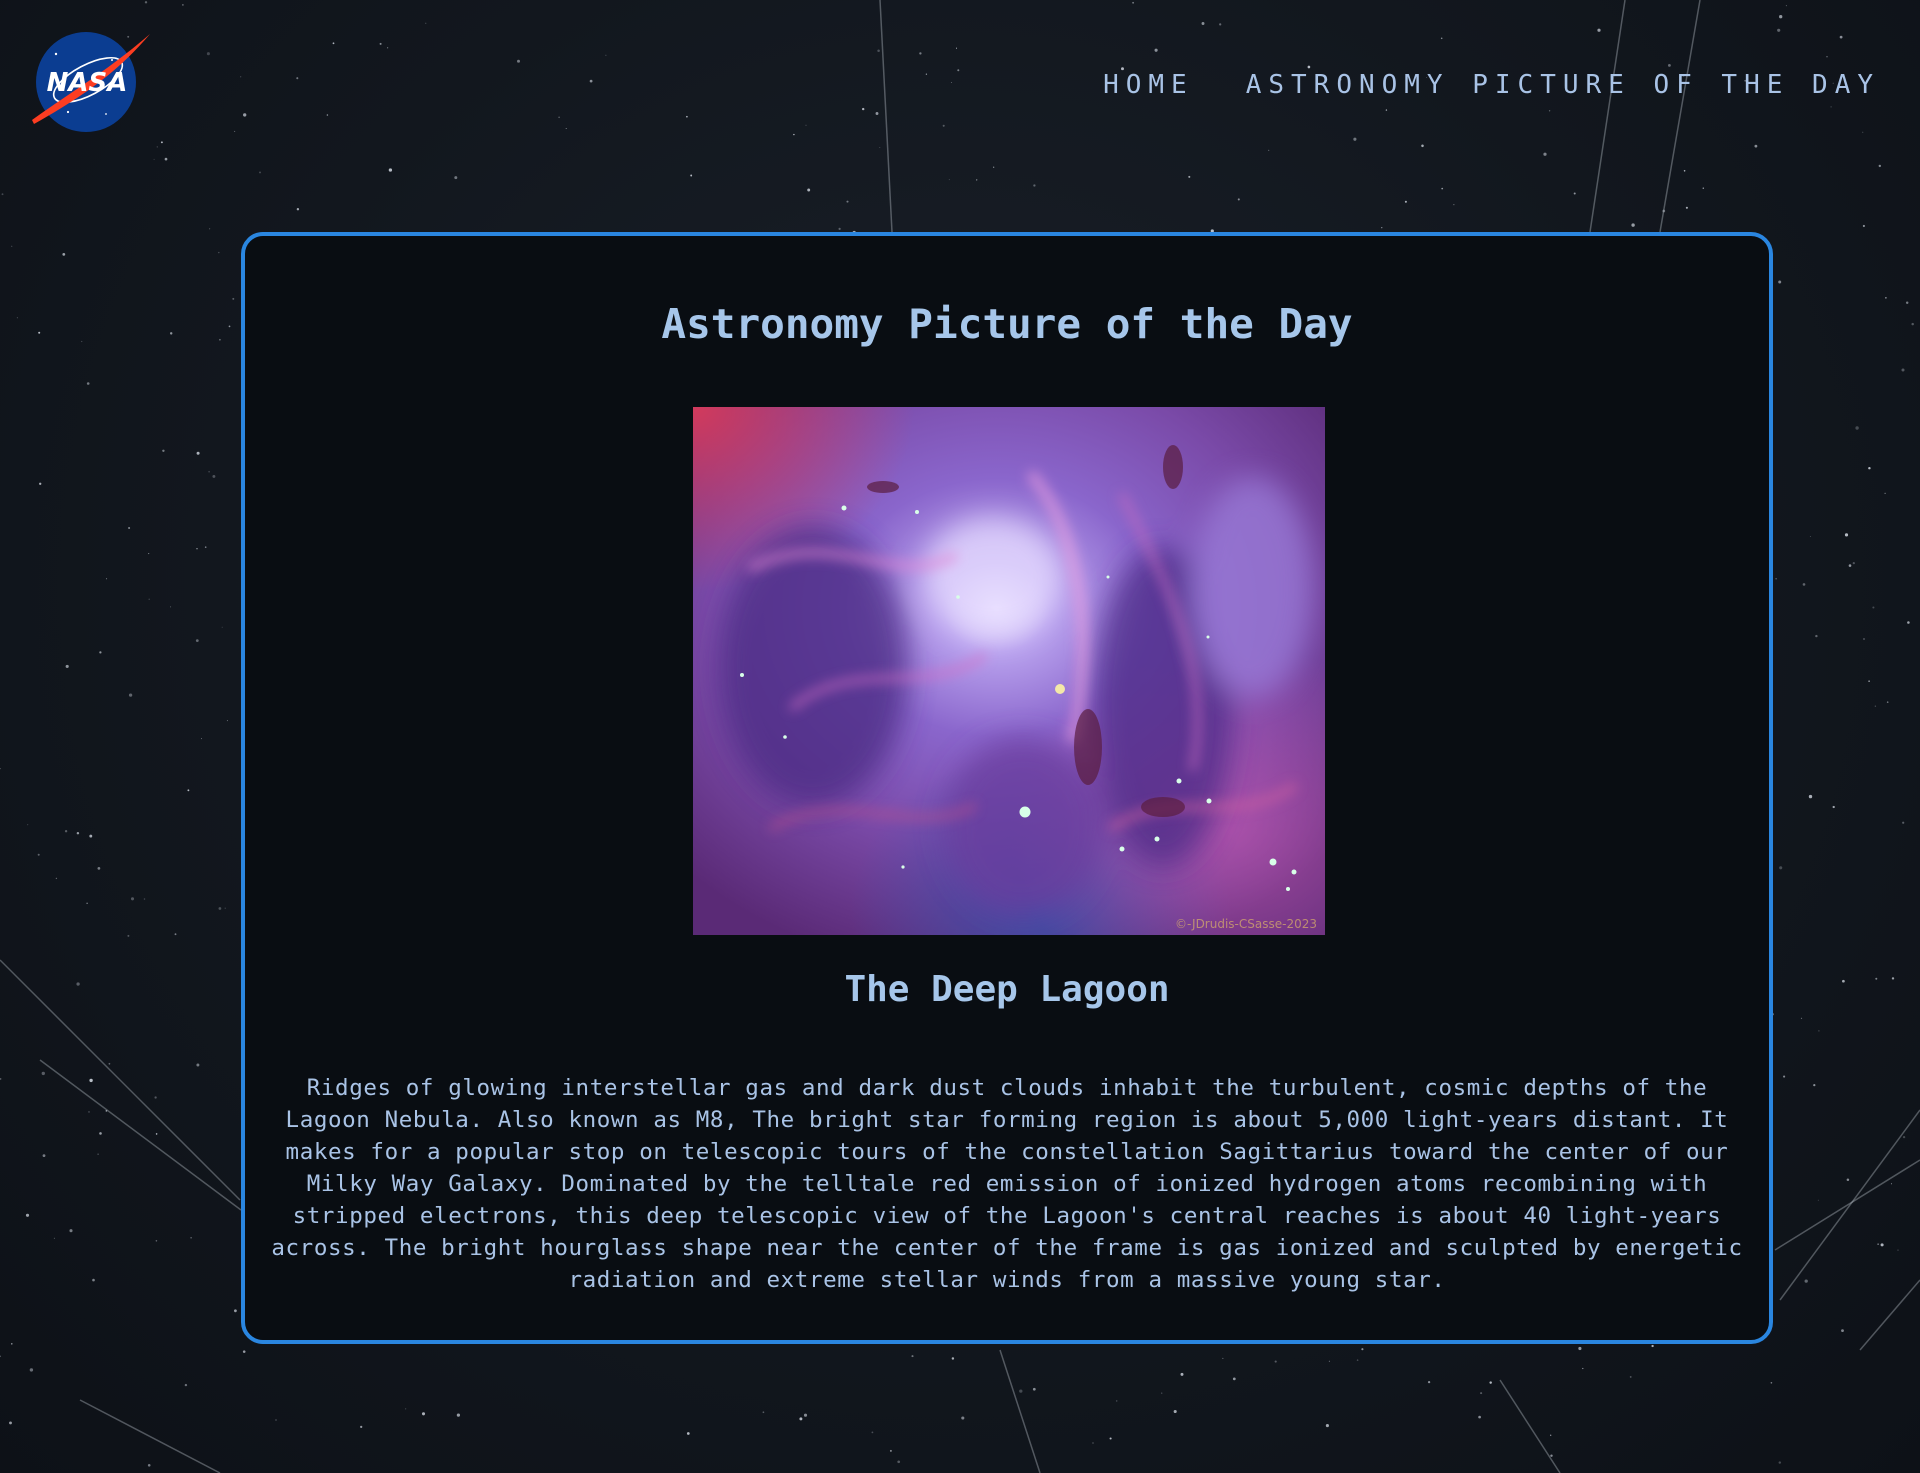  I want to click on image-credit: ©-JDrudis-CSasse-2023, so click(1246, 924).